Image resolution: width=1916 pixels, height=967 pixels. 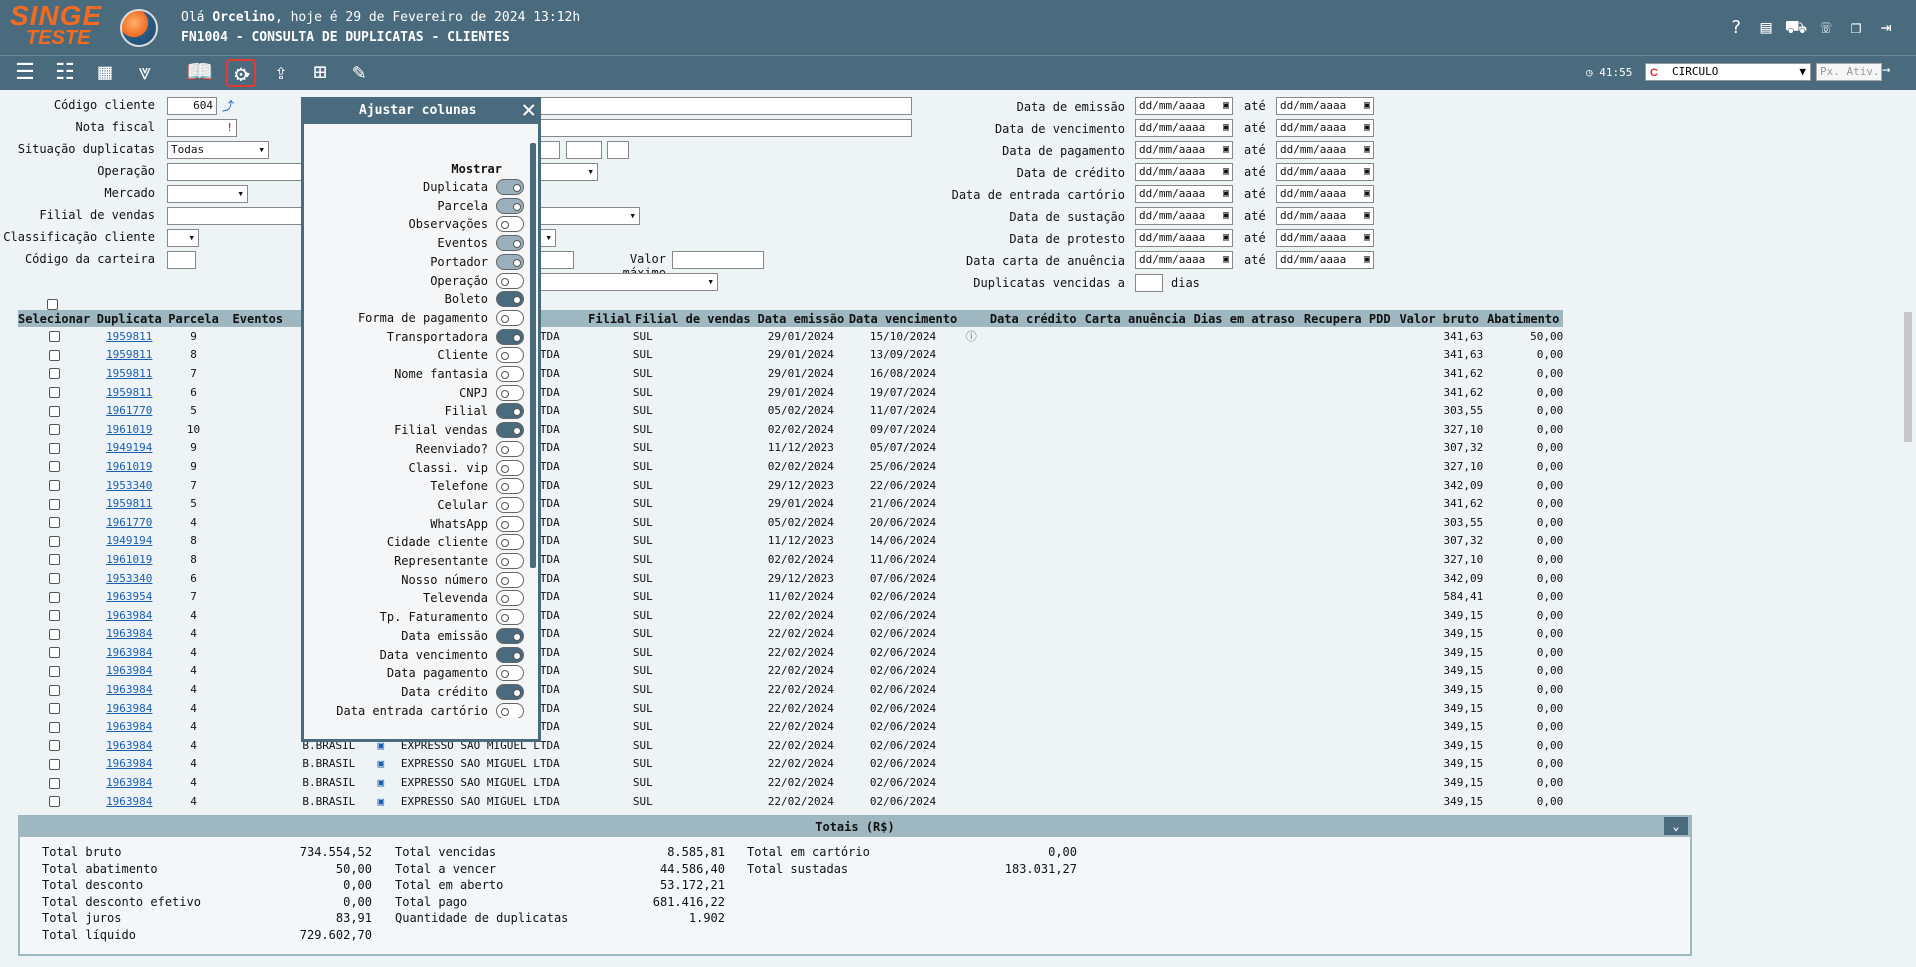 What do you see at coordinates (452, 617) in the screenshot?
I see `column-toggle-row: Tp. Faturamento` at bounding box center [452, 617].